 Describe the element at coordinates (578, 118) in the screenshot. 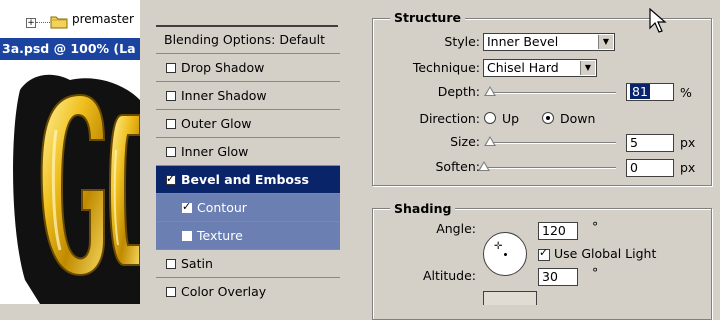

I see `direction-down-label: Down` at that location.